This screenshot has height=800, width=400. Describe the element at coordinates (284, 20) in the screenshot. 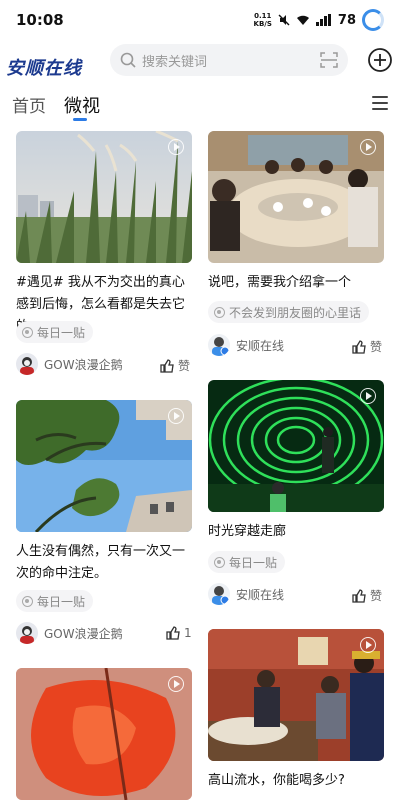

I see `mute-icon` at that location.